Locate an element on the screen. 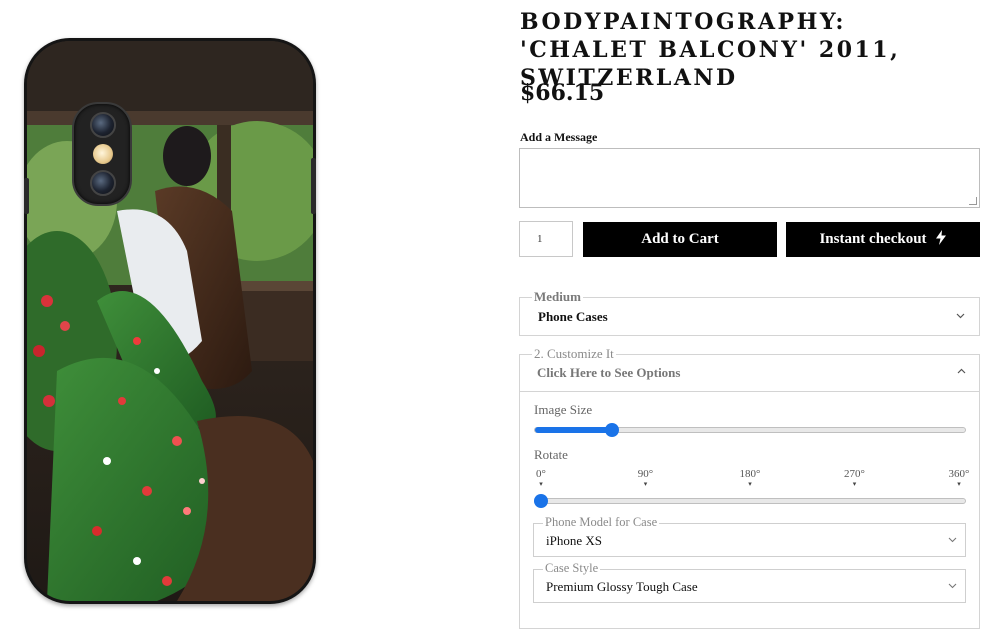  lightning-bolt-icon is located at coordinates (941, 239).